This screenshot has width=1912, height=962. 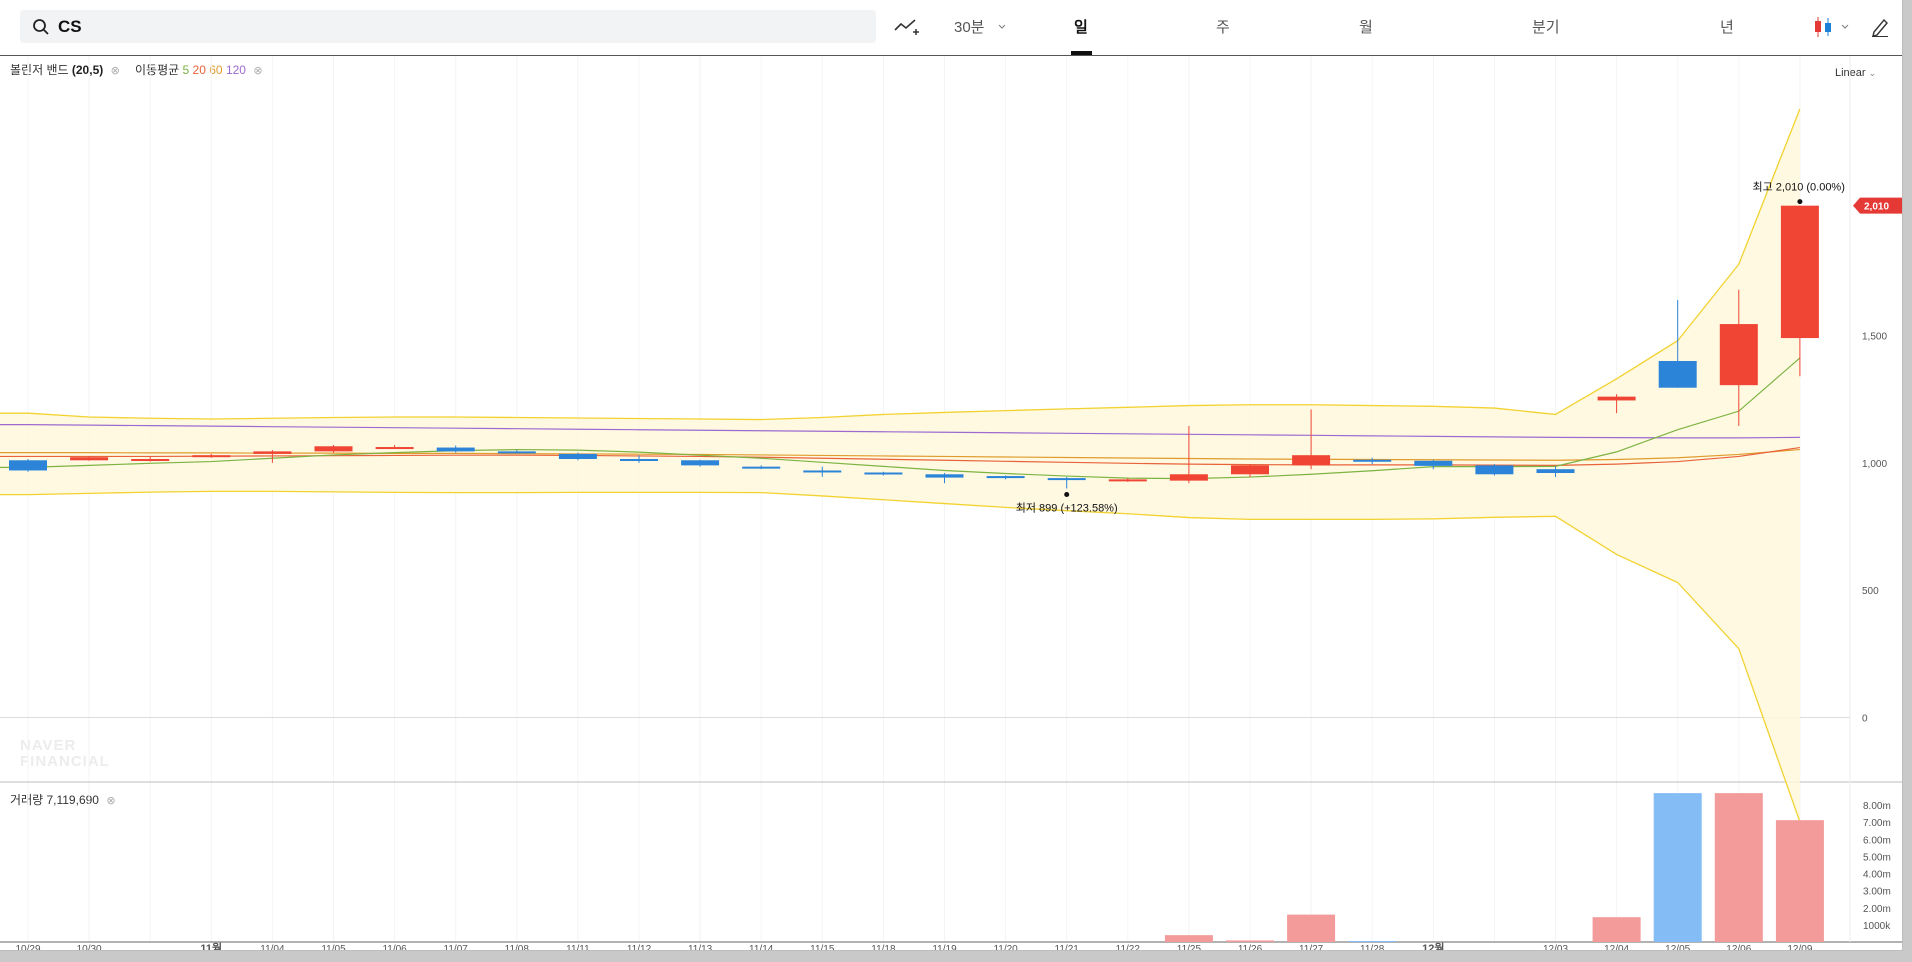 I want to click on toolbar: CS 30분 일 주 월 분기 년, so click(x=951, y=28).